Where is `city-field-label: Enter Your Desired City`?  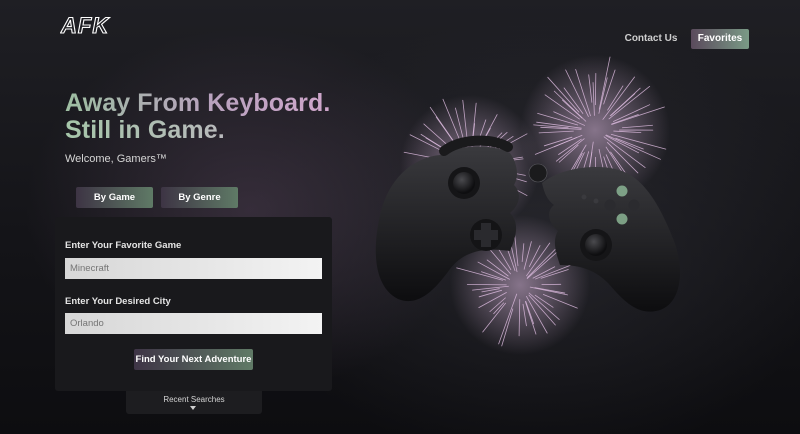
city-field-label: Enter Your Desired City is located at coordinates (118, 301).